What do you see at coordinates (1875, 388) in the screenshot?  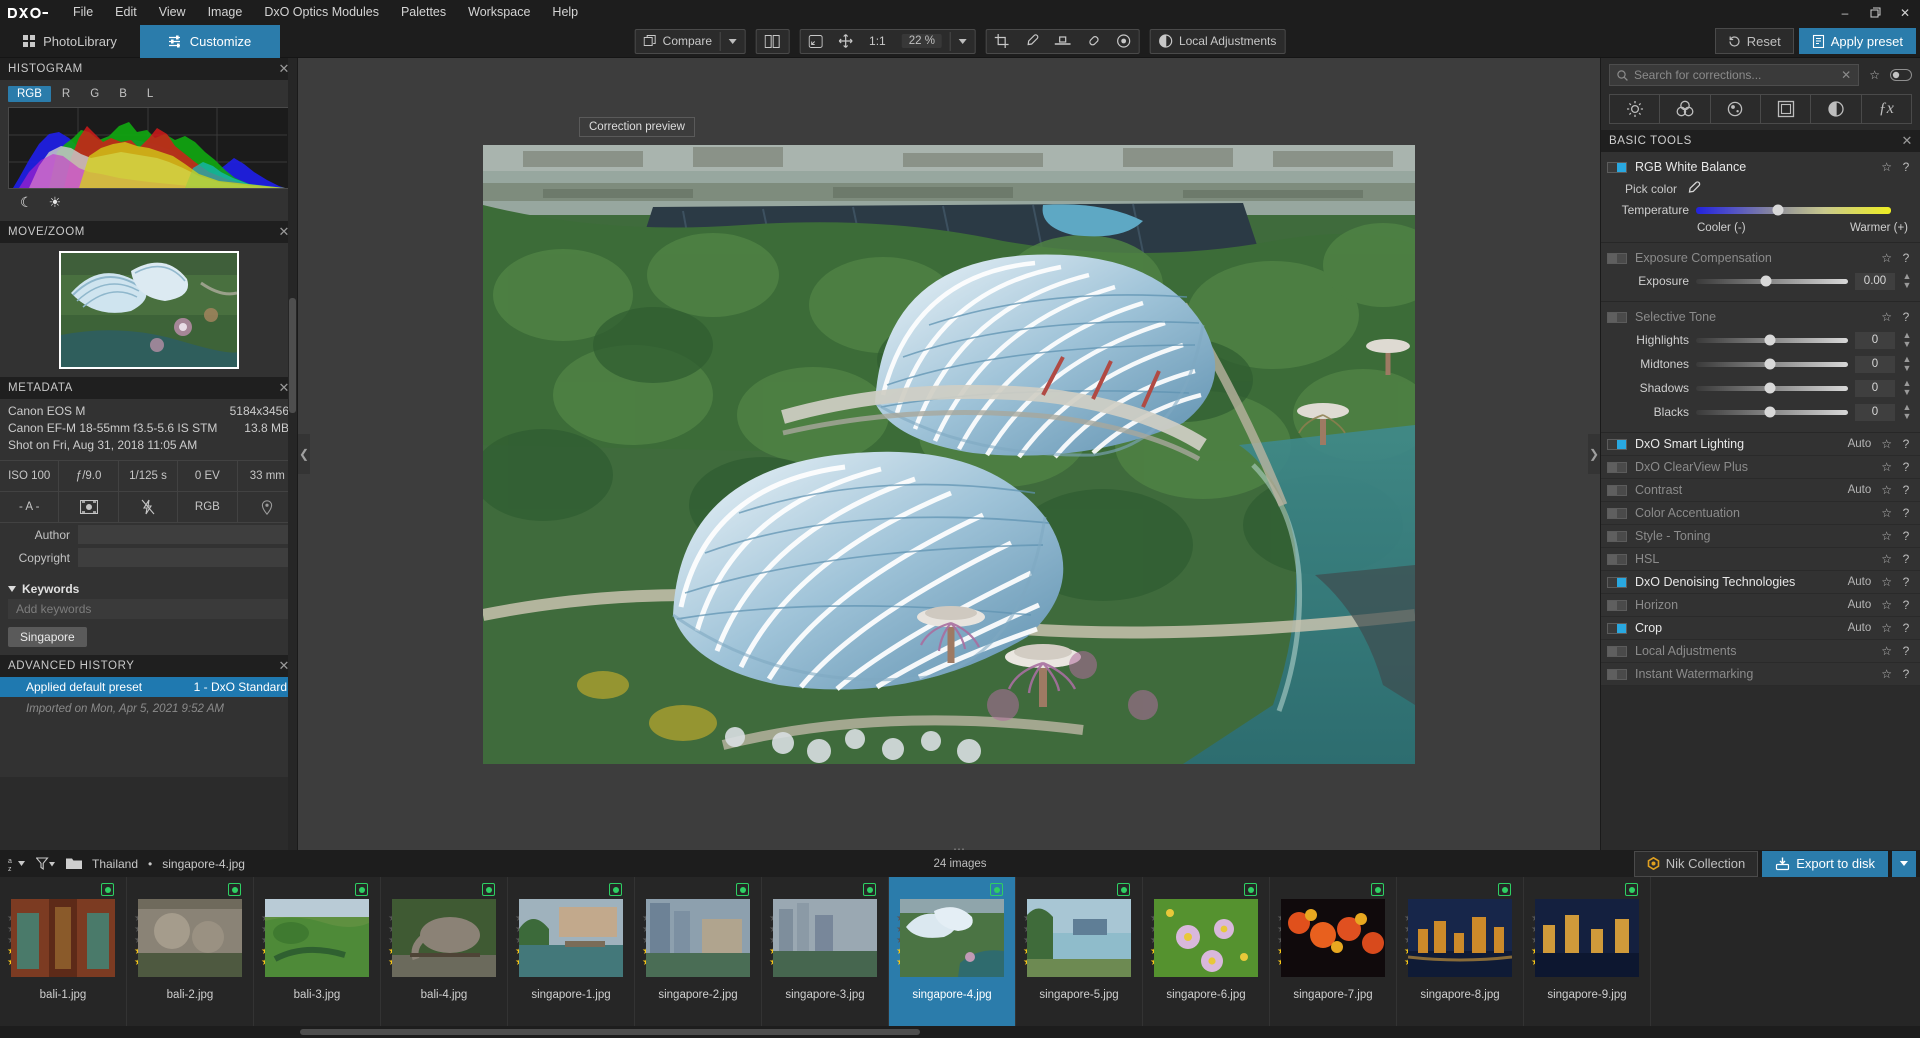 I see `shadows-value: 0` at bounding box center [1875, 388].